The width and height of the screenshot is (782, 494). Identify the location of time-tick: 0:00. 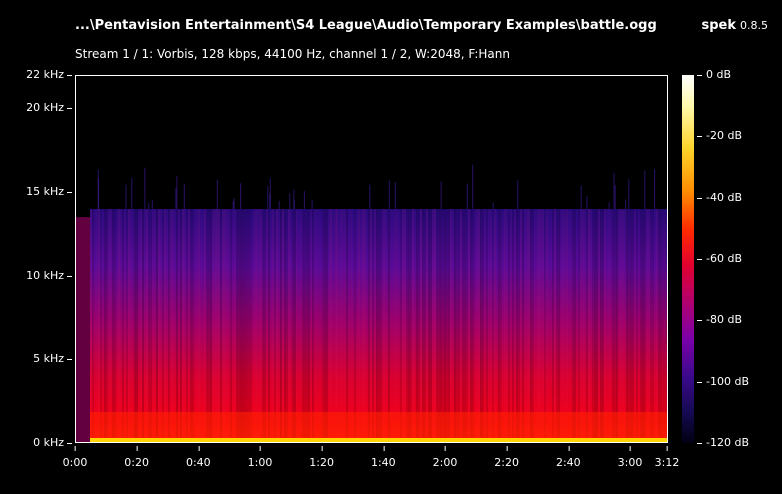
(75, 457).